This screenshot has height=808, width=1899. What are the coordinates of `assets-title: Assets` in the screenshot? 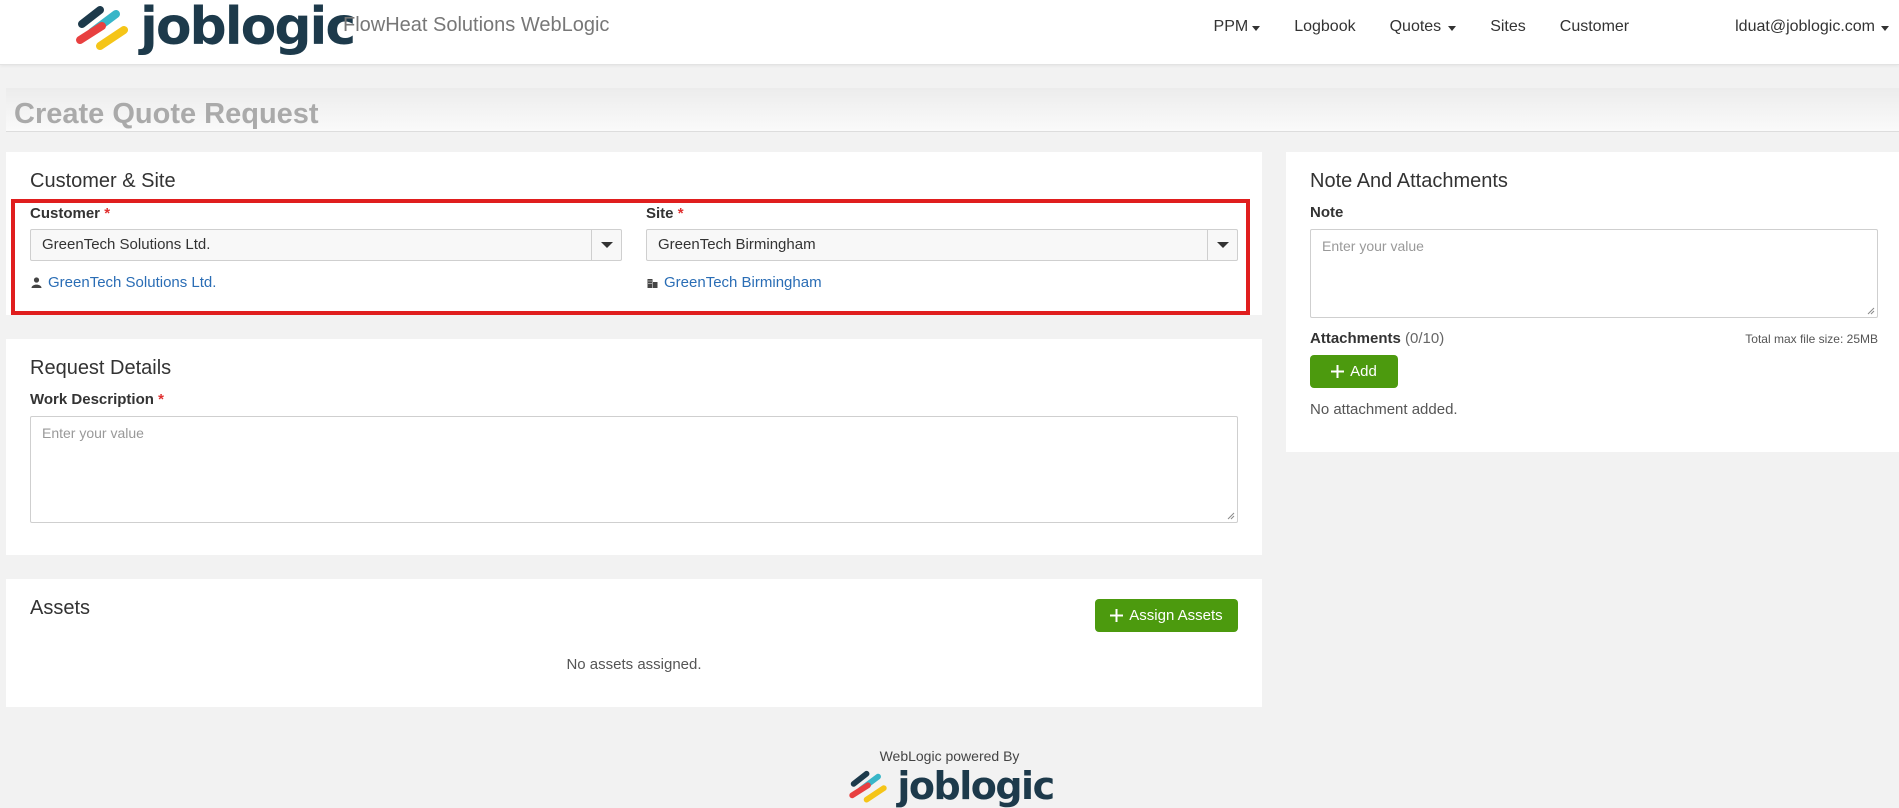 It's located at (60, 608).